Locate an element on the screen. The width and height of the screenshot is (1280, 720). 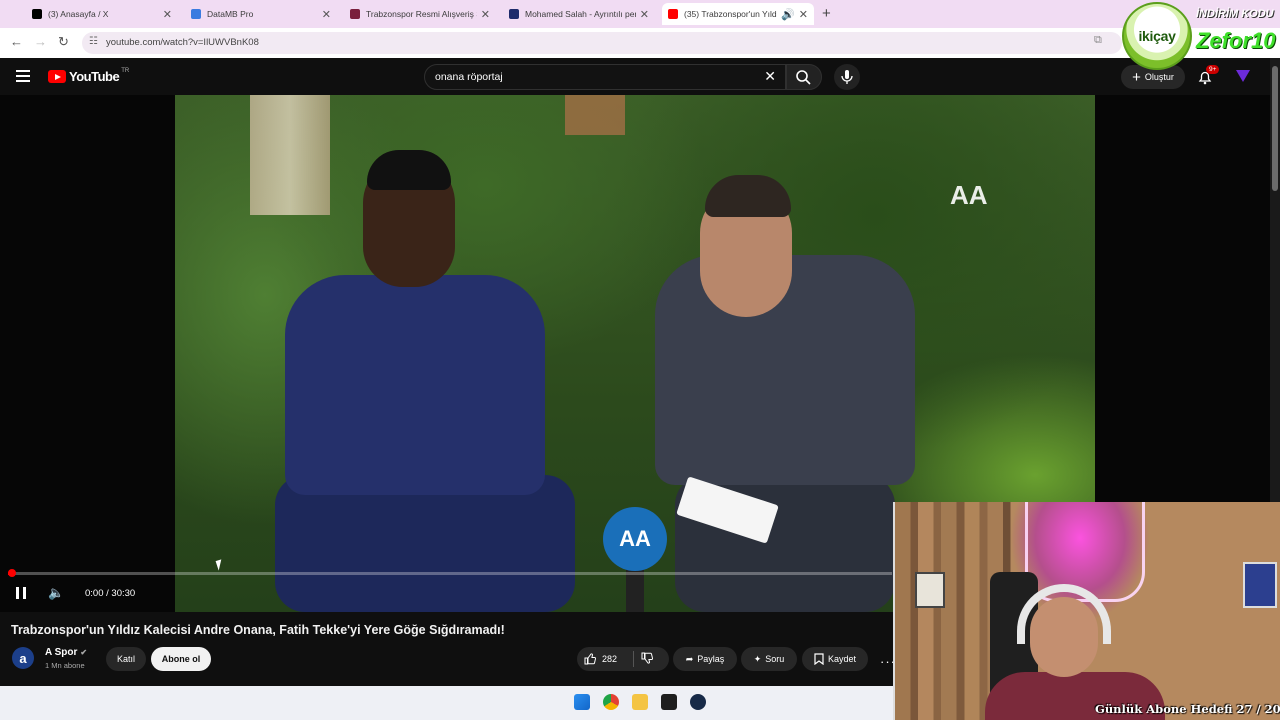
ikicay-logo: ikiçay is located at coordinates (1157, 36).